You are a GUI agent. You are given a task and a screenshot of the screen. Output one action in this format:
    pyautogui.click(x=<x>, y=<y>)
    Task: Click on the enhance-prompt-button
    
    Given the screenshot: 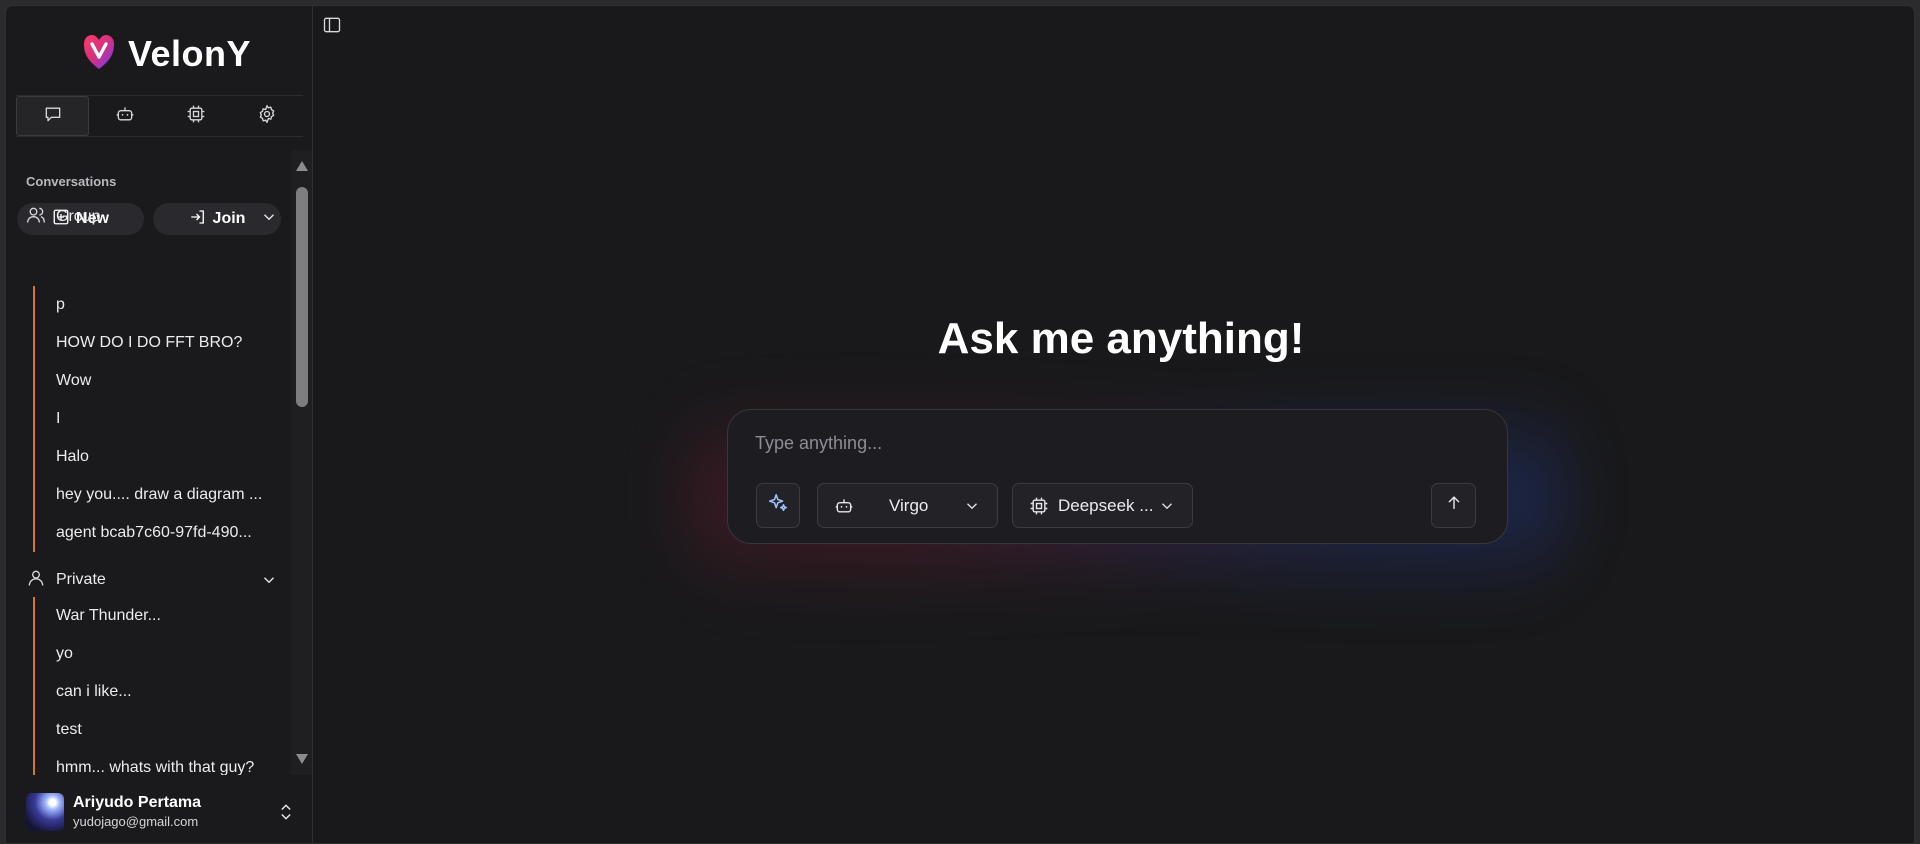 What is the action you would take?
    pyautogui.click(x=778, y=505)
    